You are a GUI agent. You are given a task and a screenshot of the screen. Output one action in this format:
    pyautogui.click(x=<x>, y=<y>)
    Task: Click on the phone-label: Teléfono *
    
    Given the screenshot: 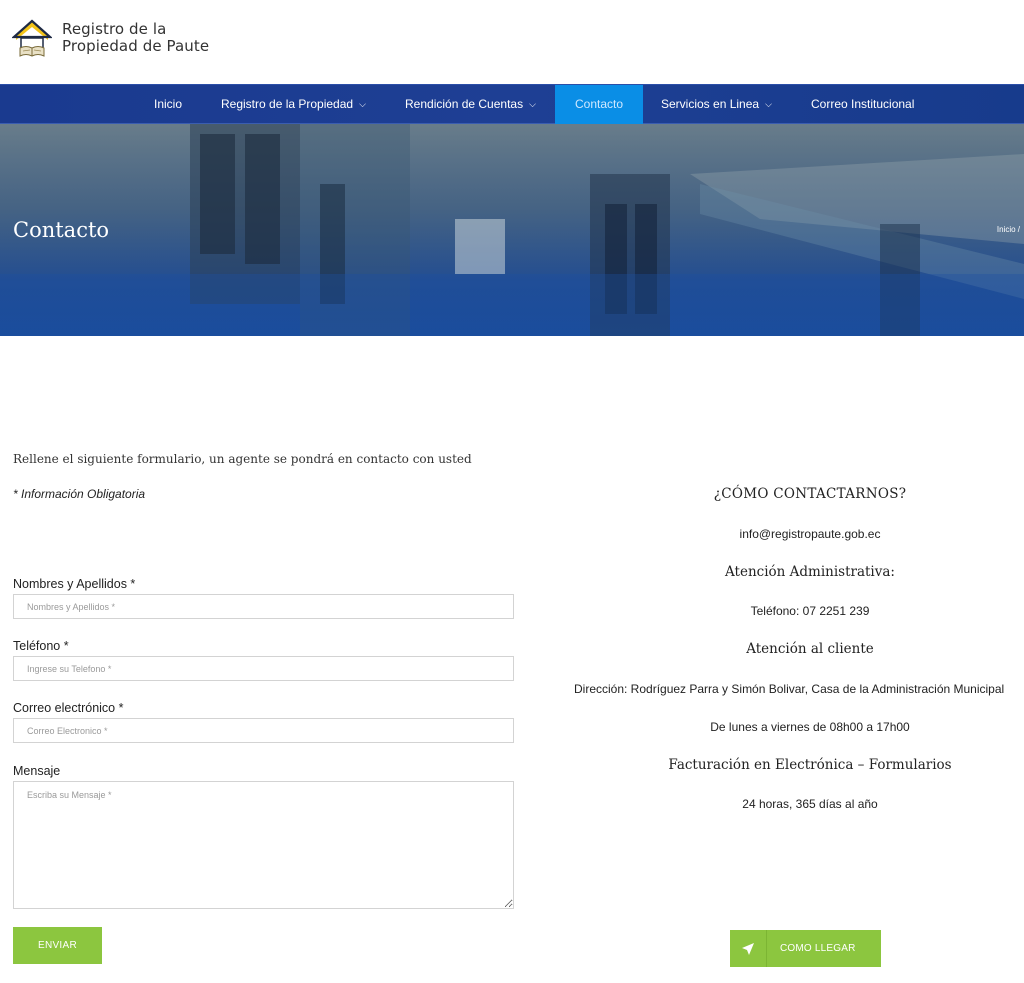 What is the action you would take?
    pyautogui.click(x=41, y=646)
    